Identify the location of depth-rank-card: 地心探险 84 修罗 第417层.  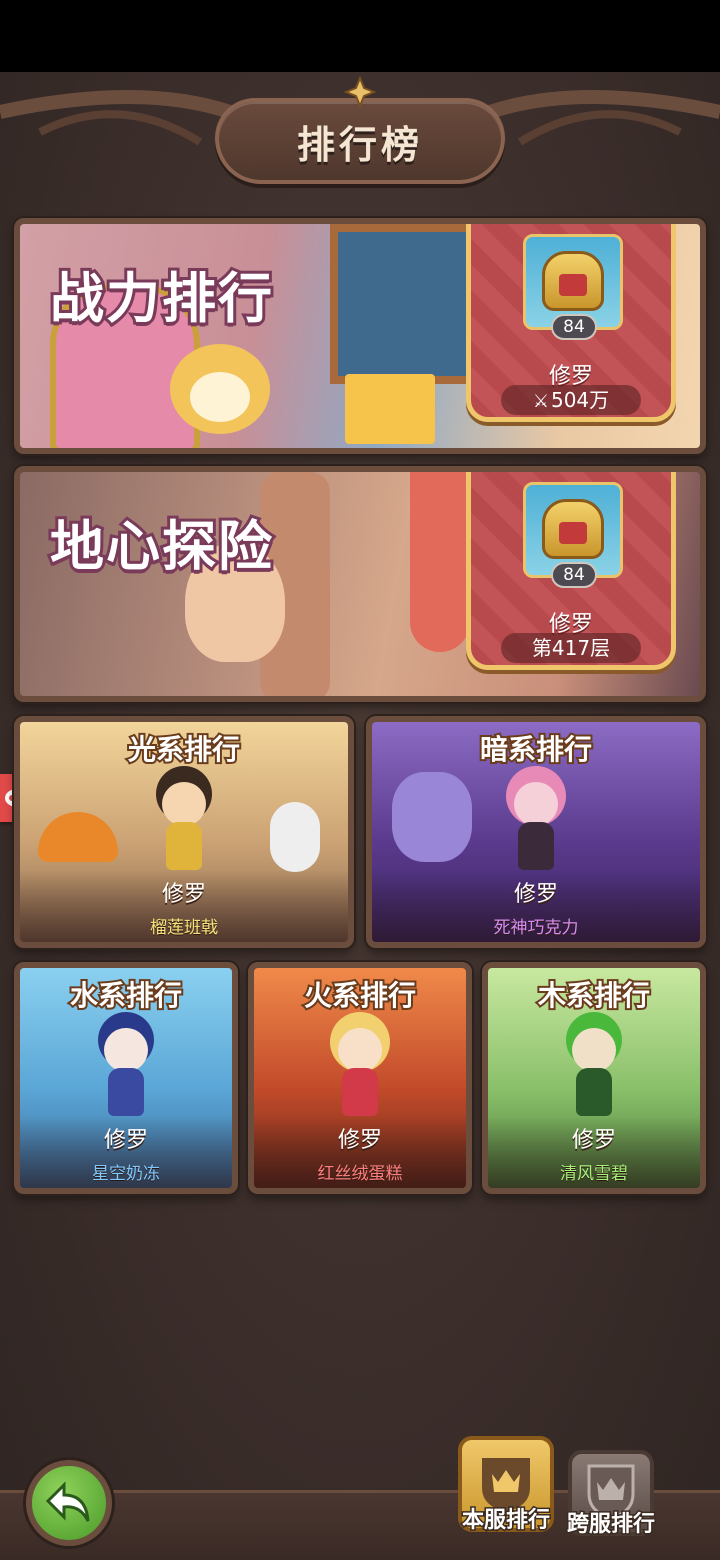
(360, 584).